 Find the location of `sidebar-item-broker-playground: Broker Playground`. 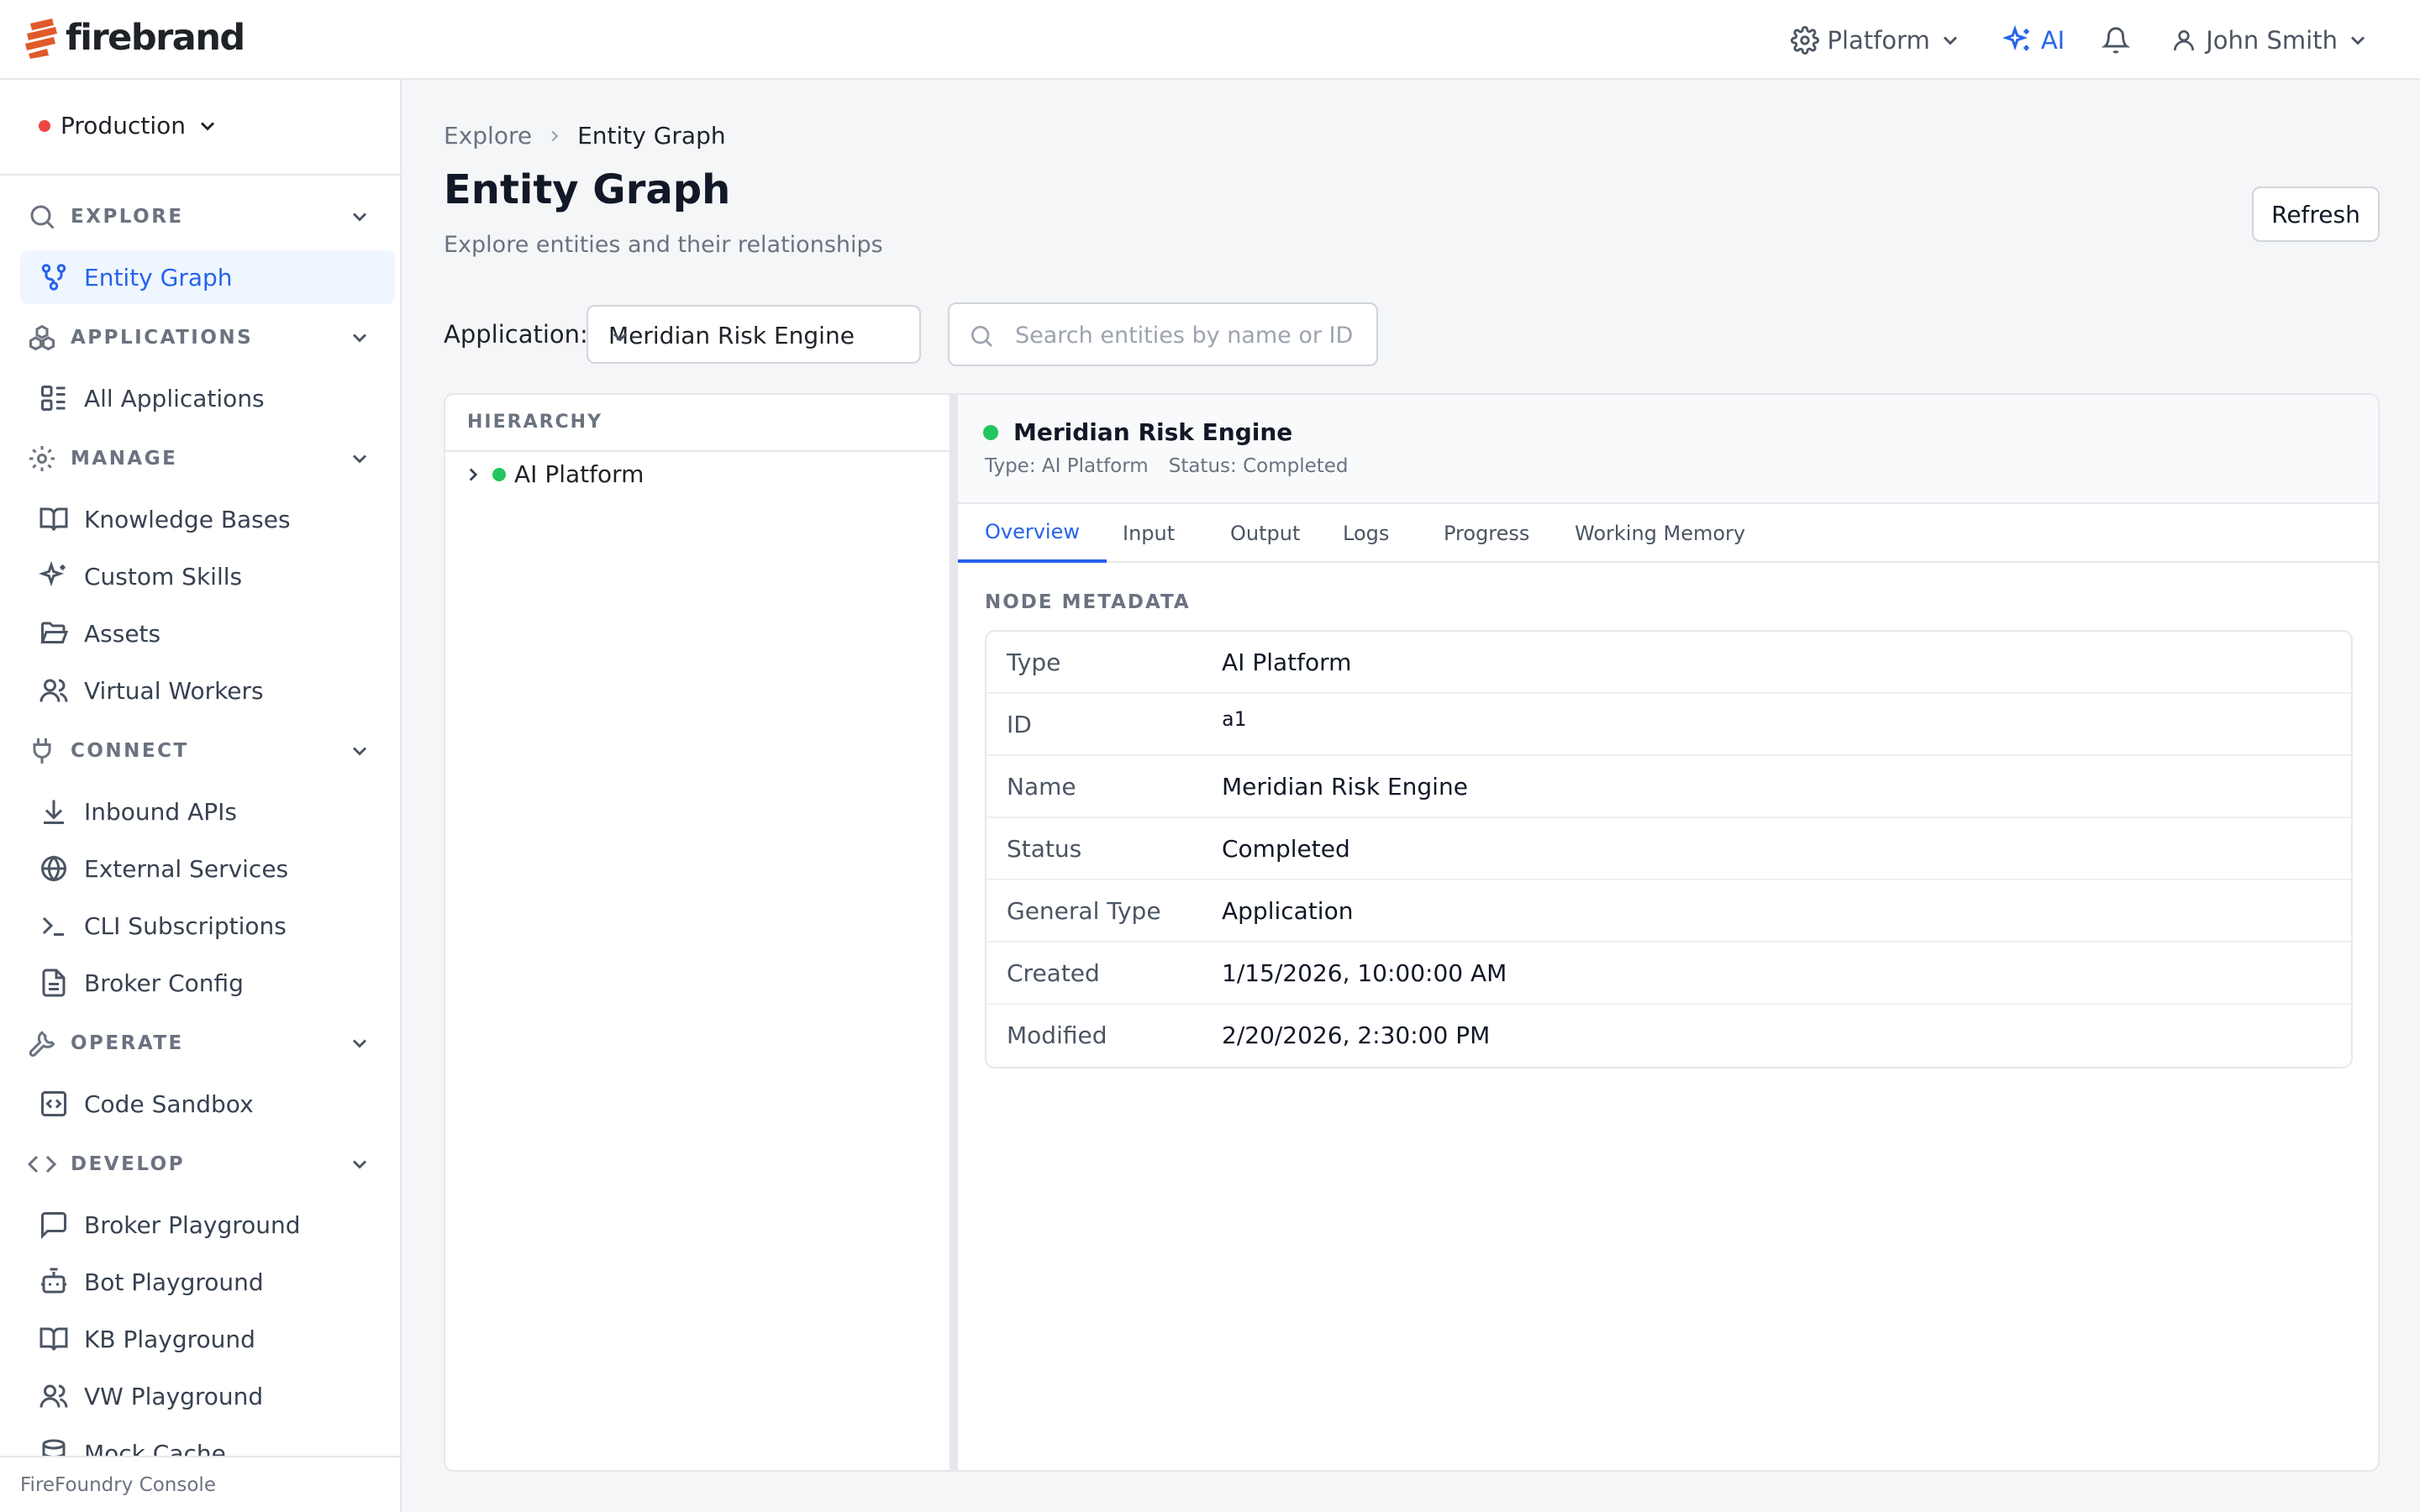

sidebar-item-broker-playground: Broker Playground is located at coordinates (207, 1225).